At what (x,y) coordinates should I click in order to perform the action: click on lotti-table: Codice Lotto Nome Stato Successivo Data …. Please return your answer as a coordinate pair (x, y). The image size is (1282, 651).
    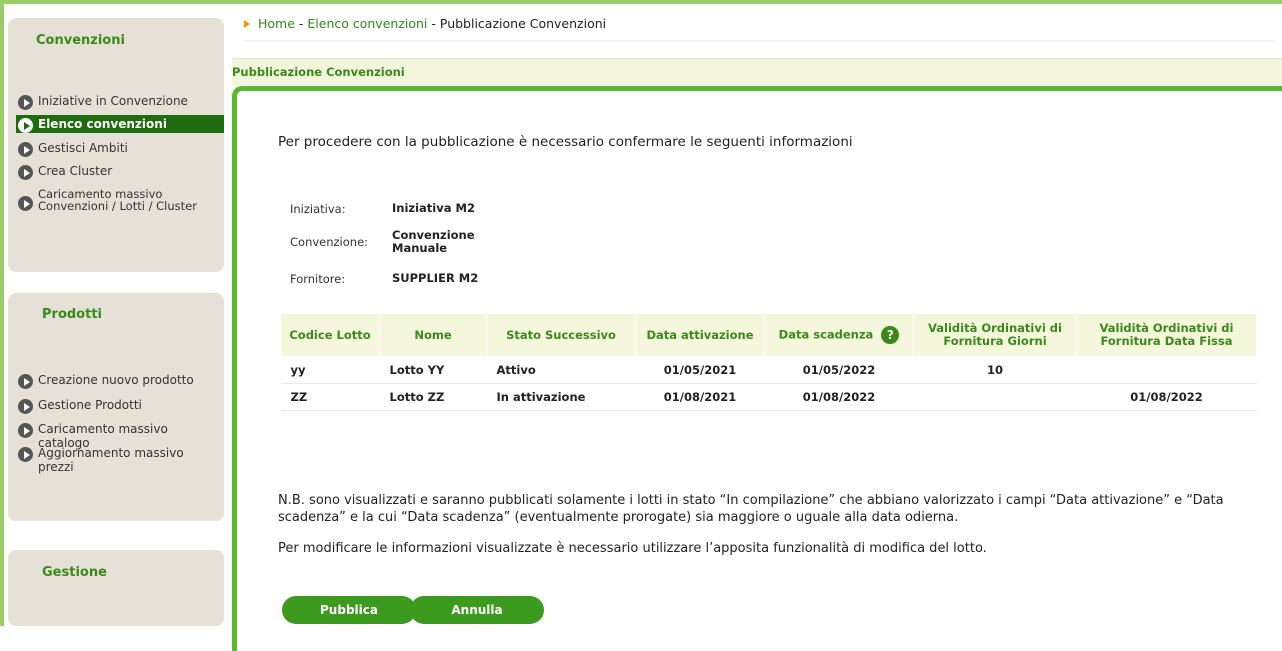
    Looking at the image, I should click on (768, 362).